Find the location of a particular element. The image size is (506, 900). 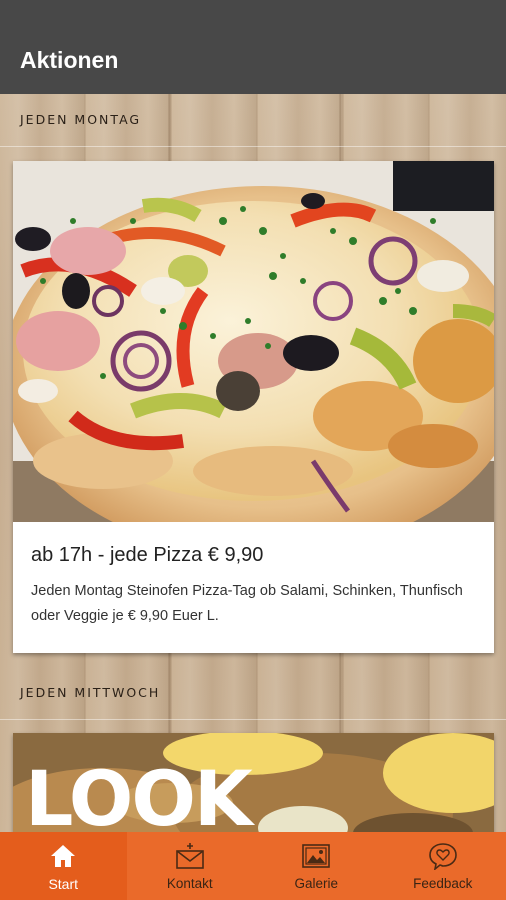

app-bar: Aktionen is located at coordinates (253, 47).